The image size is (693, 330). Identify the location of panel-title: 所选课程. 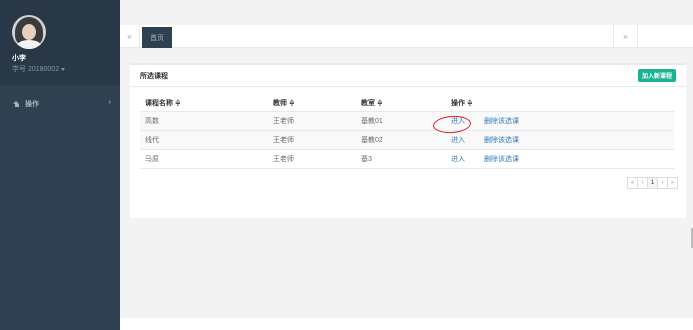
(154, 76).